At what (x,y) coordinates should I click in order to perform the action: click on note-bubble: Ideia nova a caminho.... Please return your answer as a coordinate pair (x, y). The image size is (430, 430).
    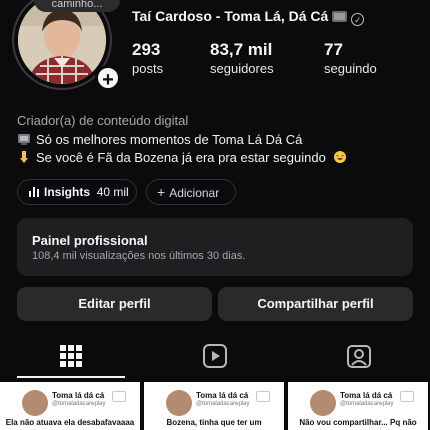
    Looking at the image, I should click on (77, 6).